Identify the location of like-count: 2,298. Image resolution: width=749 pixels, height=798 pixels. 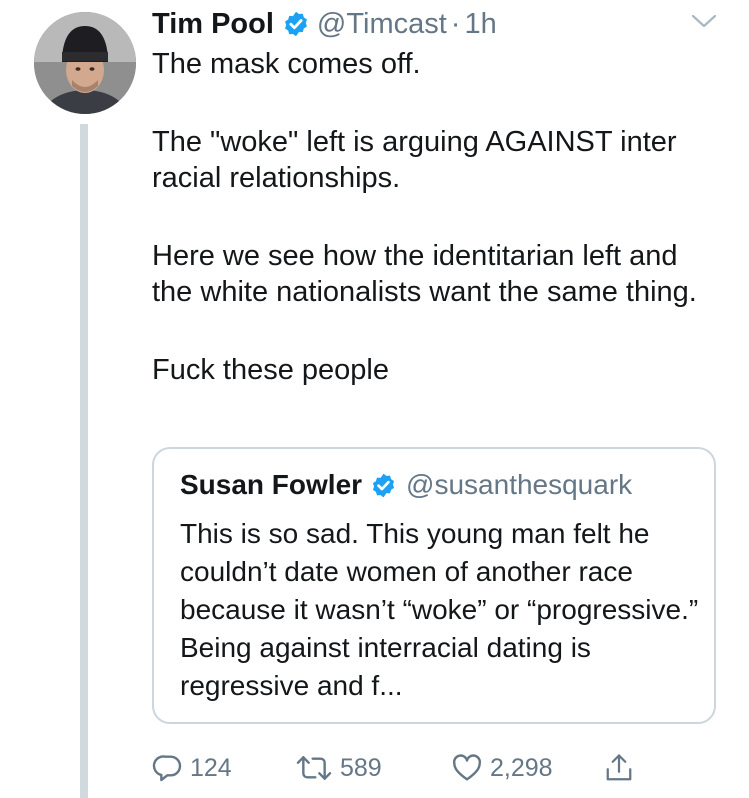
(521, 767).